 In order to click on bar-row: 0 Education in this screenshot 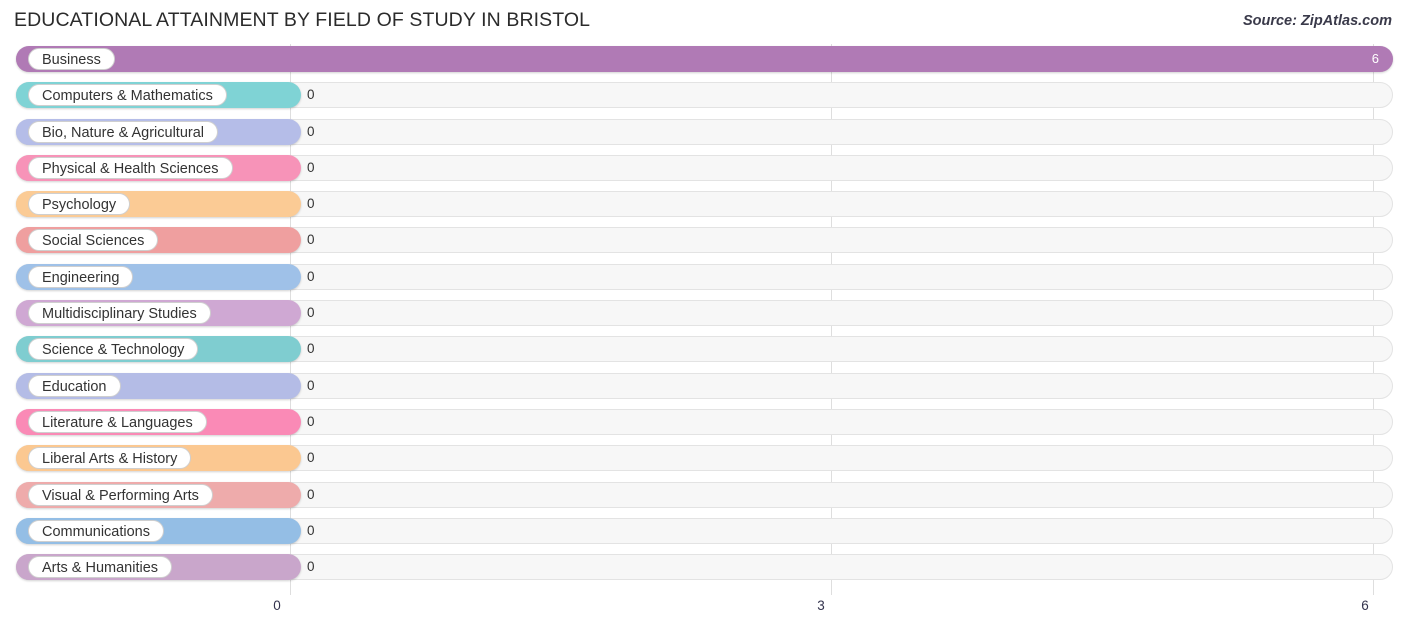, I will do `click(703, 386)`.